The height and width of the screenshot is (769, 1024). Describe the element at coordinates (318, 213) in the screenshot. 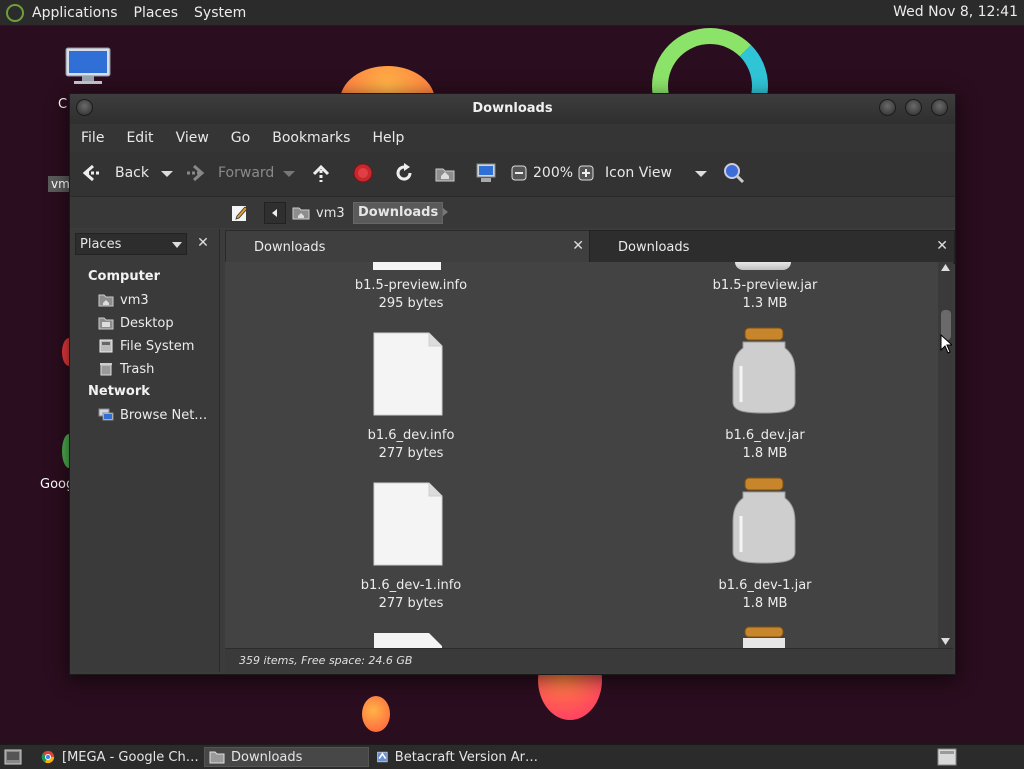

I see `breadcrumb-vm3: vm3` at that location.